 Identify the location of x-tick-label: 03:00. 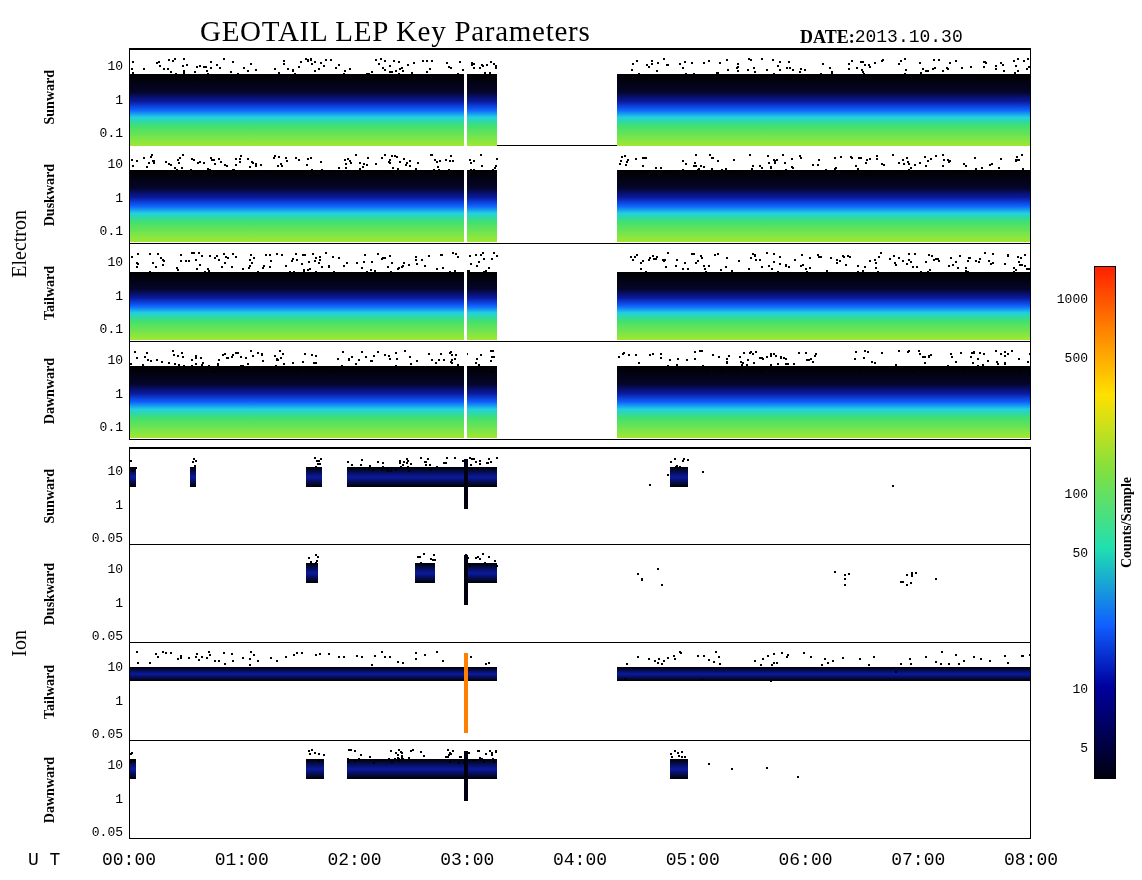
(467, 860).